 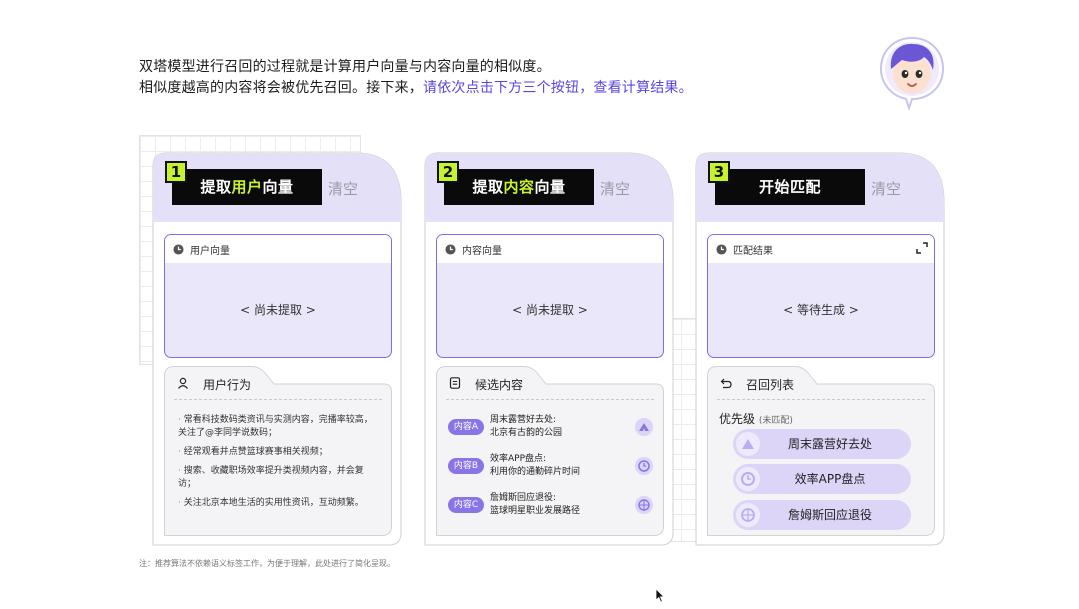 What do you see at coordinates (644, 427) in the screenshot?
I see `camping-icon` at bounding box center [644, 427].